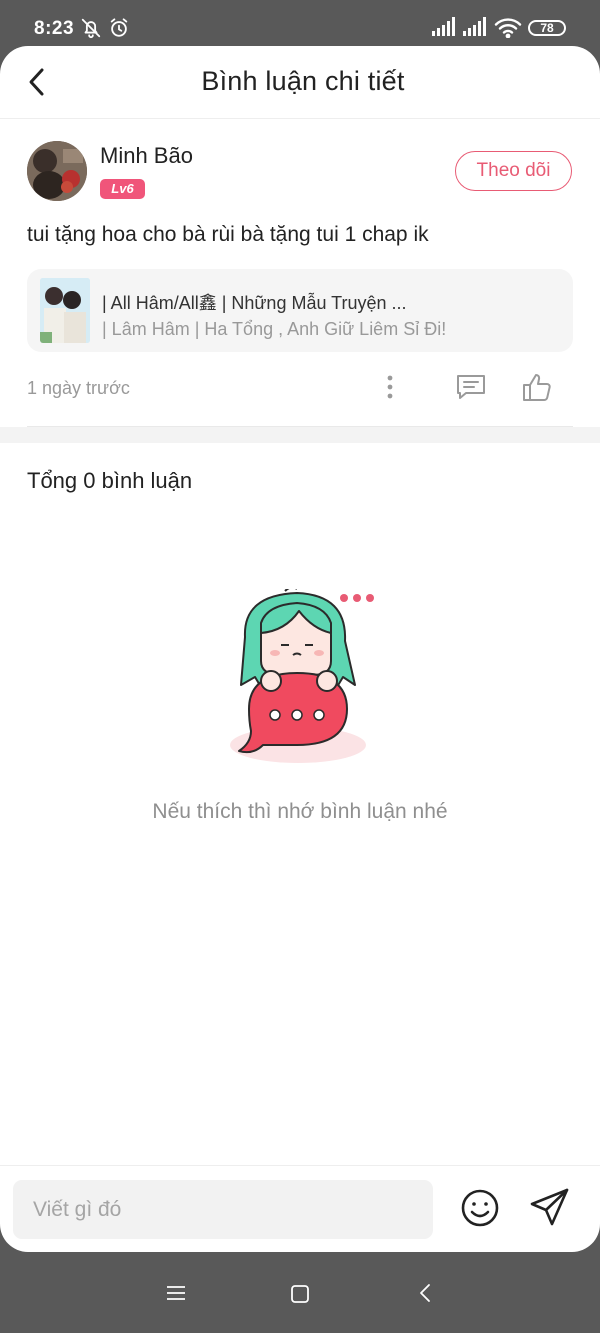 Image resolution: width=600 pixels, height=1333 pixels. Describe the element at coordinates (176, 1295) in the screenshot. I see `menu-icon` at that location.